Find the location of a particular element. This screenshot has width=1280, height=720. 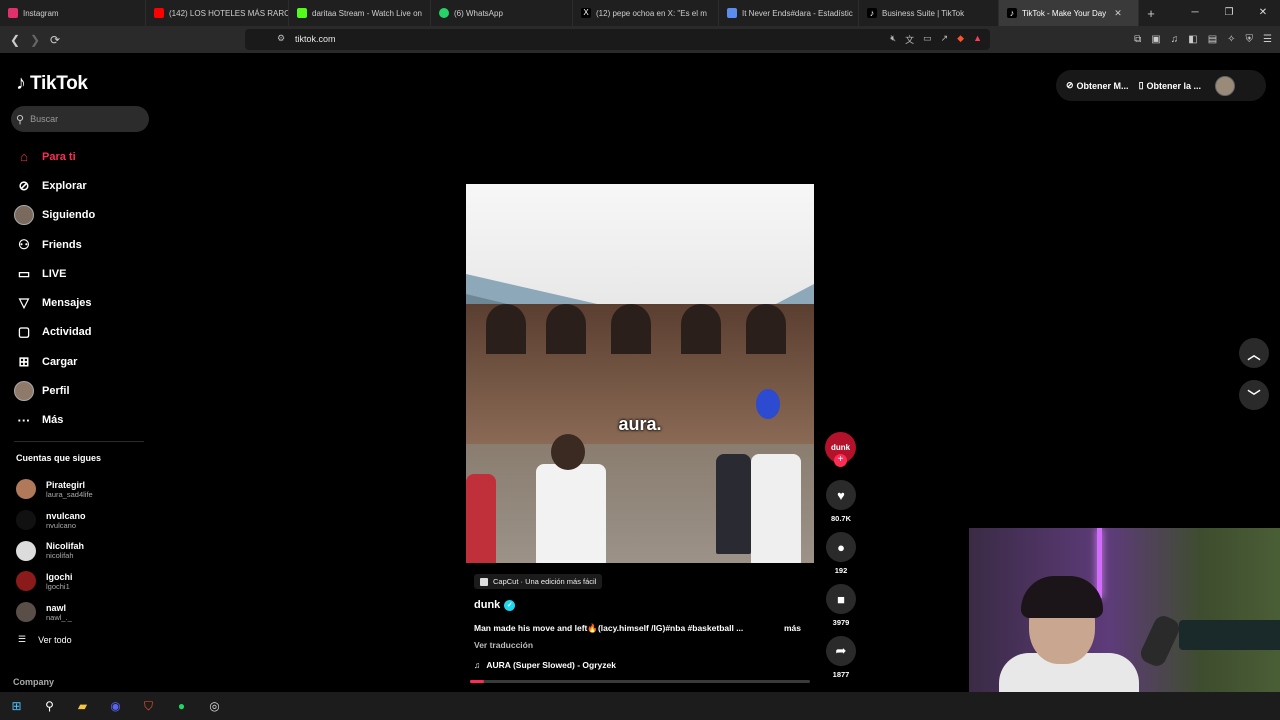

following-header: Cuentas que sigues is located at coordinates (59, 458).